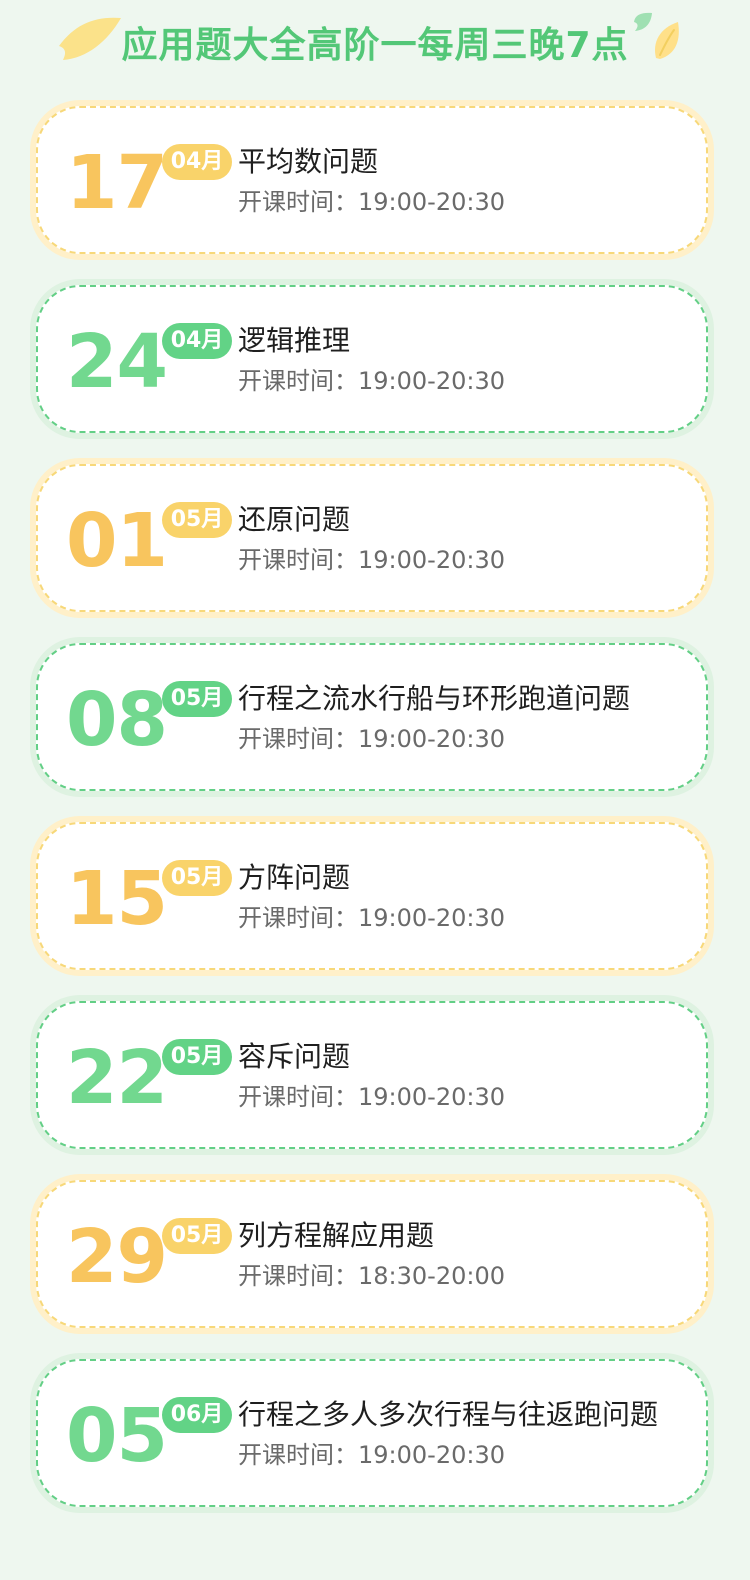  Describe the element at coordinates (372, 1254) in the screenshot. I see `lesson-card: 29 05月 列方程解应用题 开课时间：18:30-20:00` at that location.